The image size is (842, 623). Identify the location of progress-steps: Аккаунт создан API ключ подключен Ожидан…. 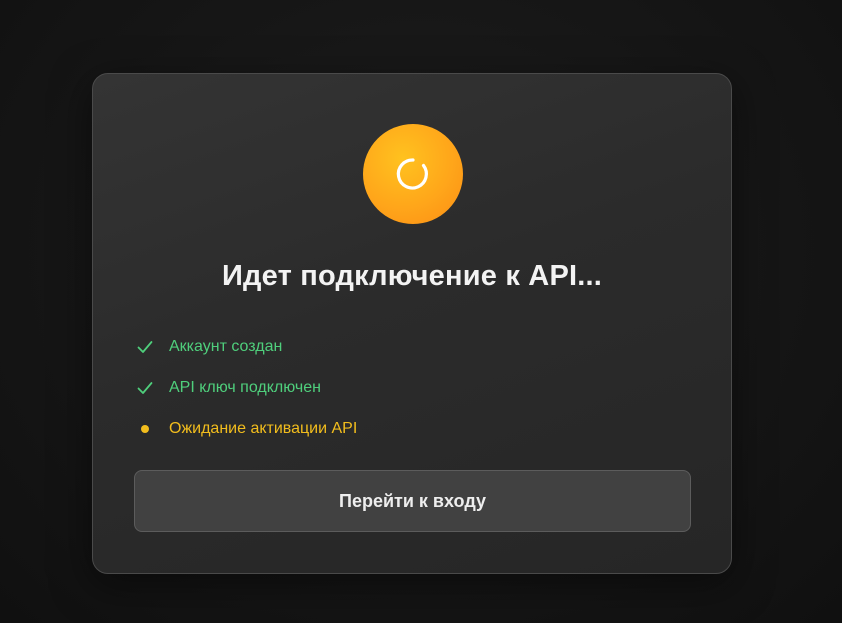
(405, 387).